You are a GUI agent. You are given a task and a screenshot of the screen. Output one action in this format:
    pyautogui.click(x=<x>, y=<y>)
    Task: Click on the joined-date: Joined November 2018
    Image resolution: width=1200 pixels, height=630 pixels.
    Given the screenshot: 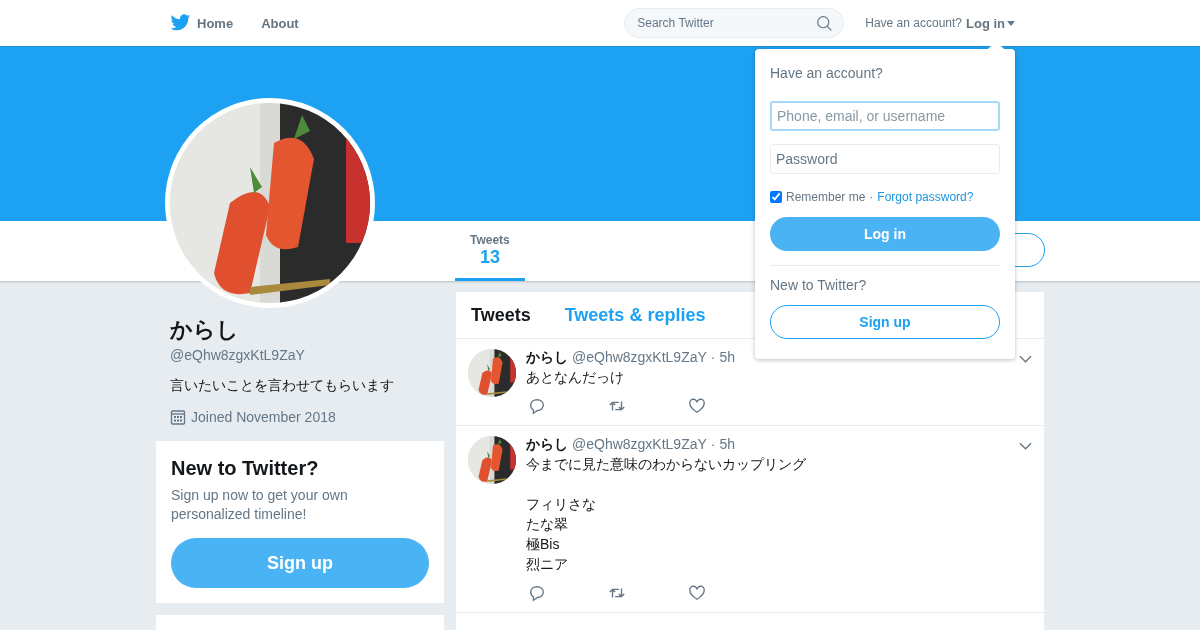 What is the action you would take?
    pyautogui.click(x=263, y=417)
    